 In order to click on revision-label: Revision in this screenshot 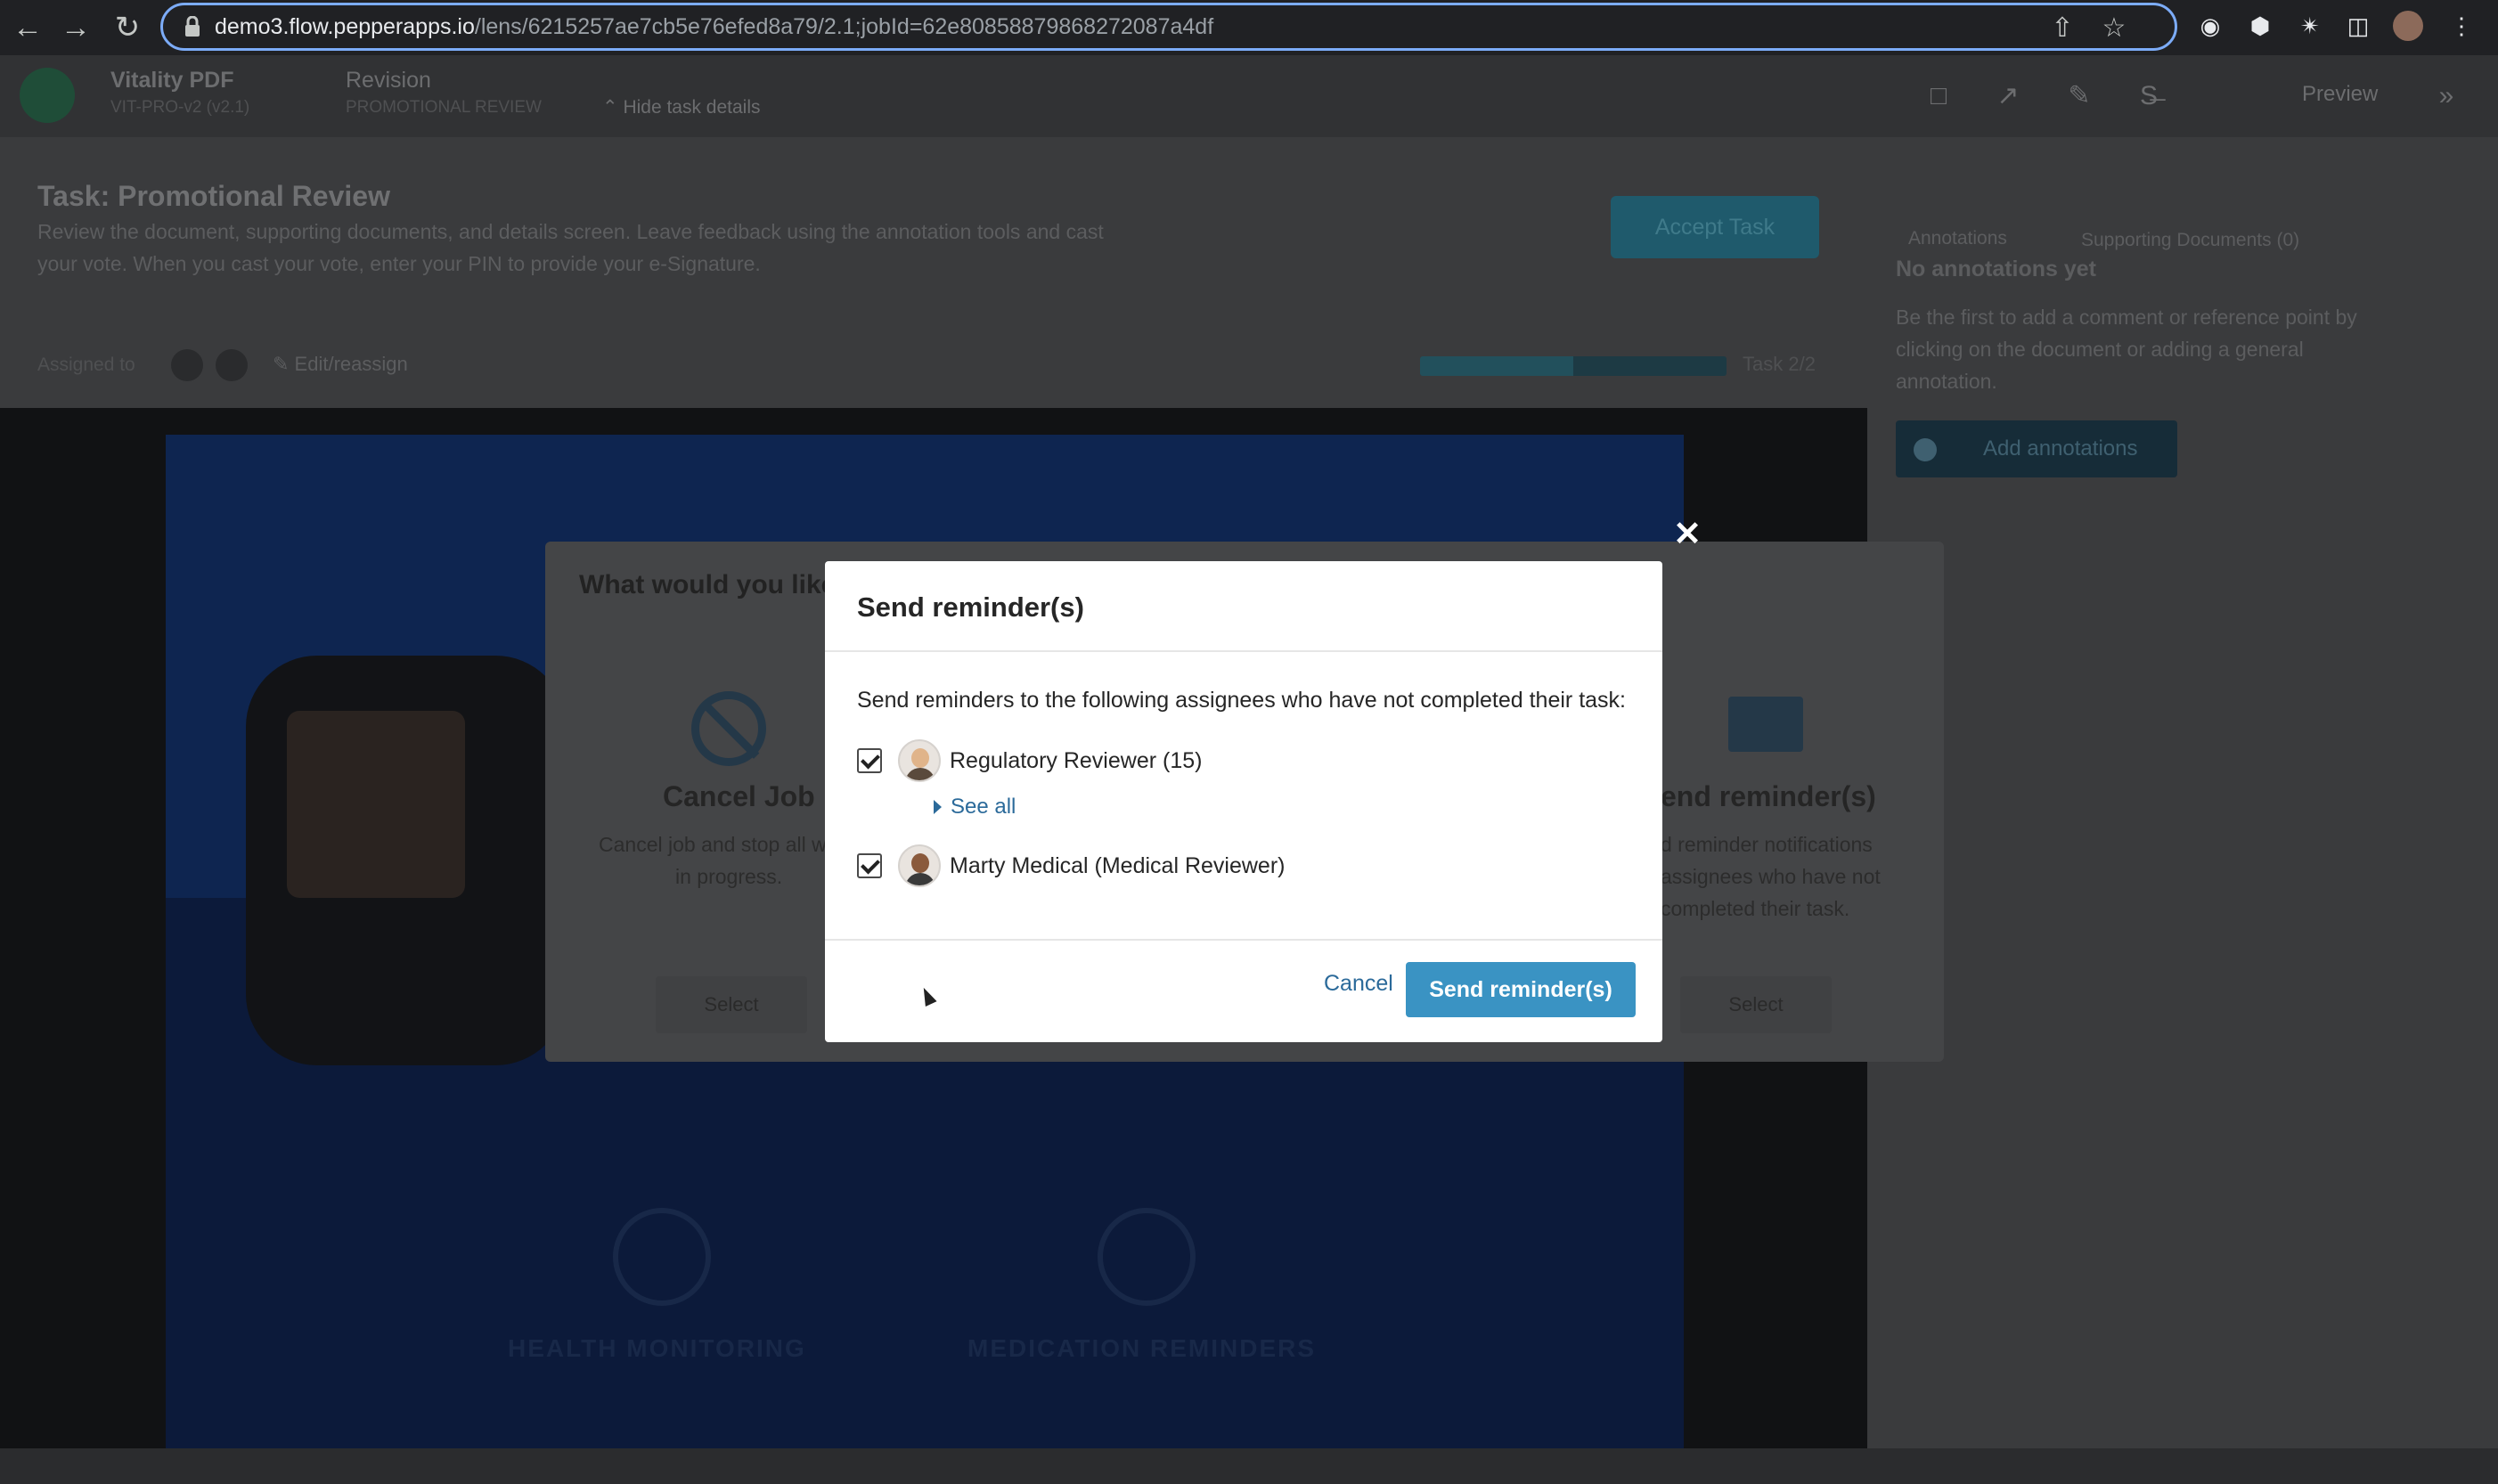, I will do `click(388, 81)`.